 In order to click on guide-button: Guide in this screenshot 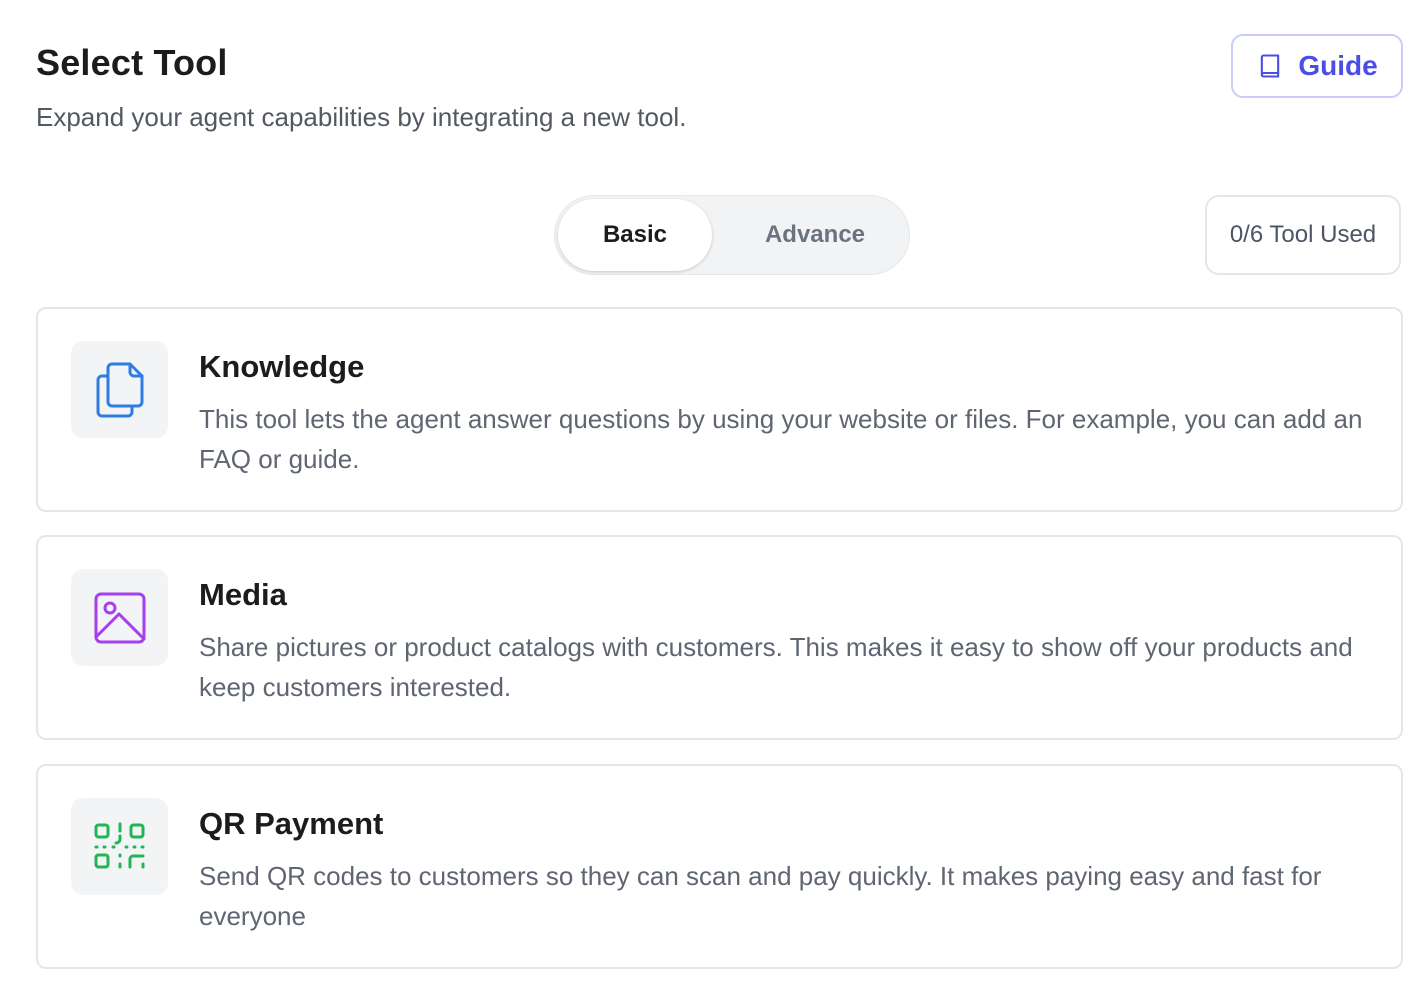, I will do `click(1317, 66)`.